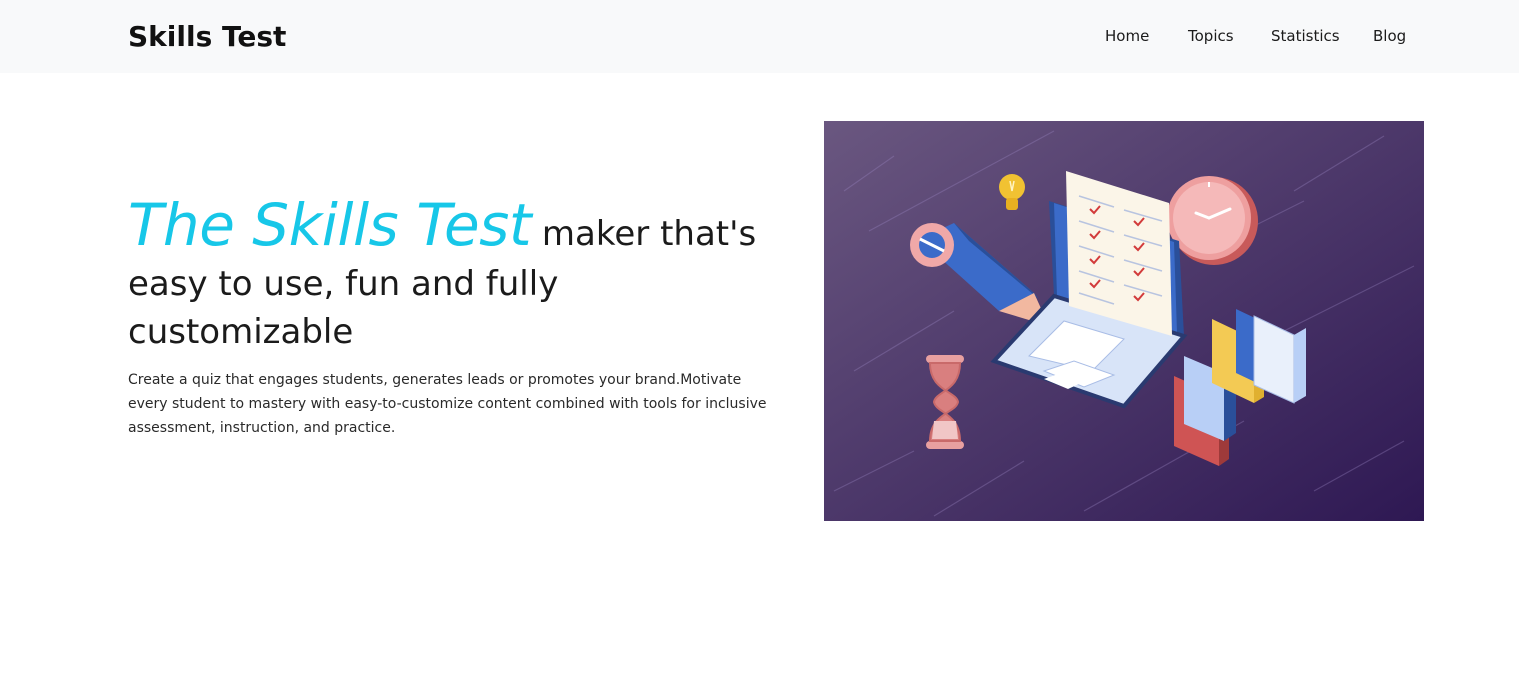 This screenshot has width=1519, height=699. Describe the element at coordinates (330, 225) in the screenshot. I see `hero-heading-accent: The Skills Test` at that location.